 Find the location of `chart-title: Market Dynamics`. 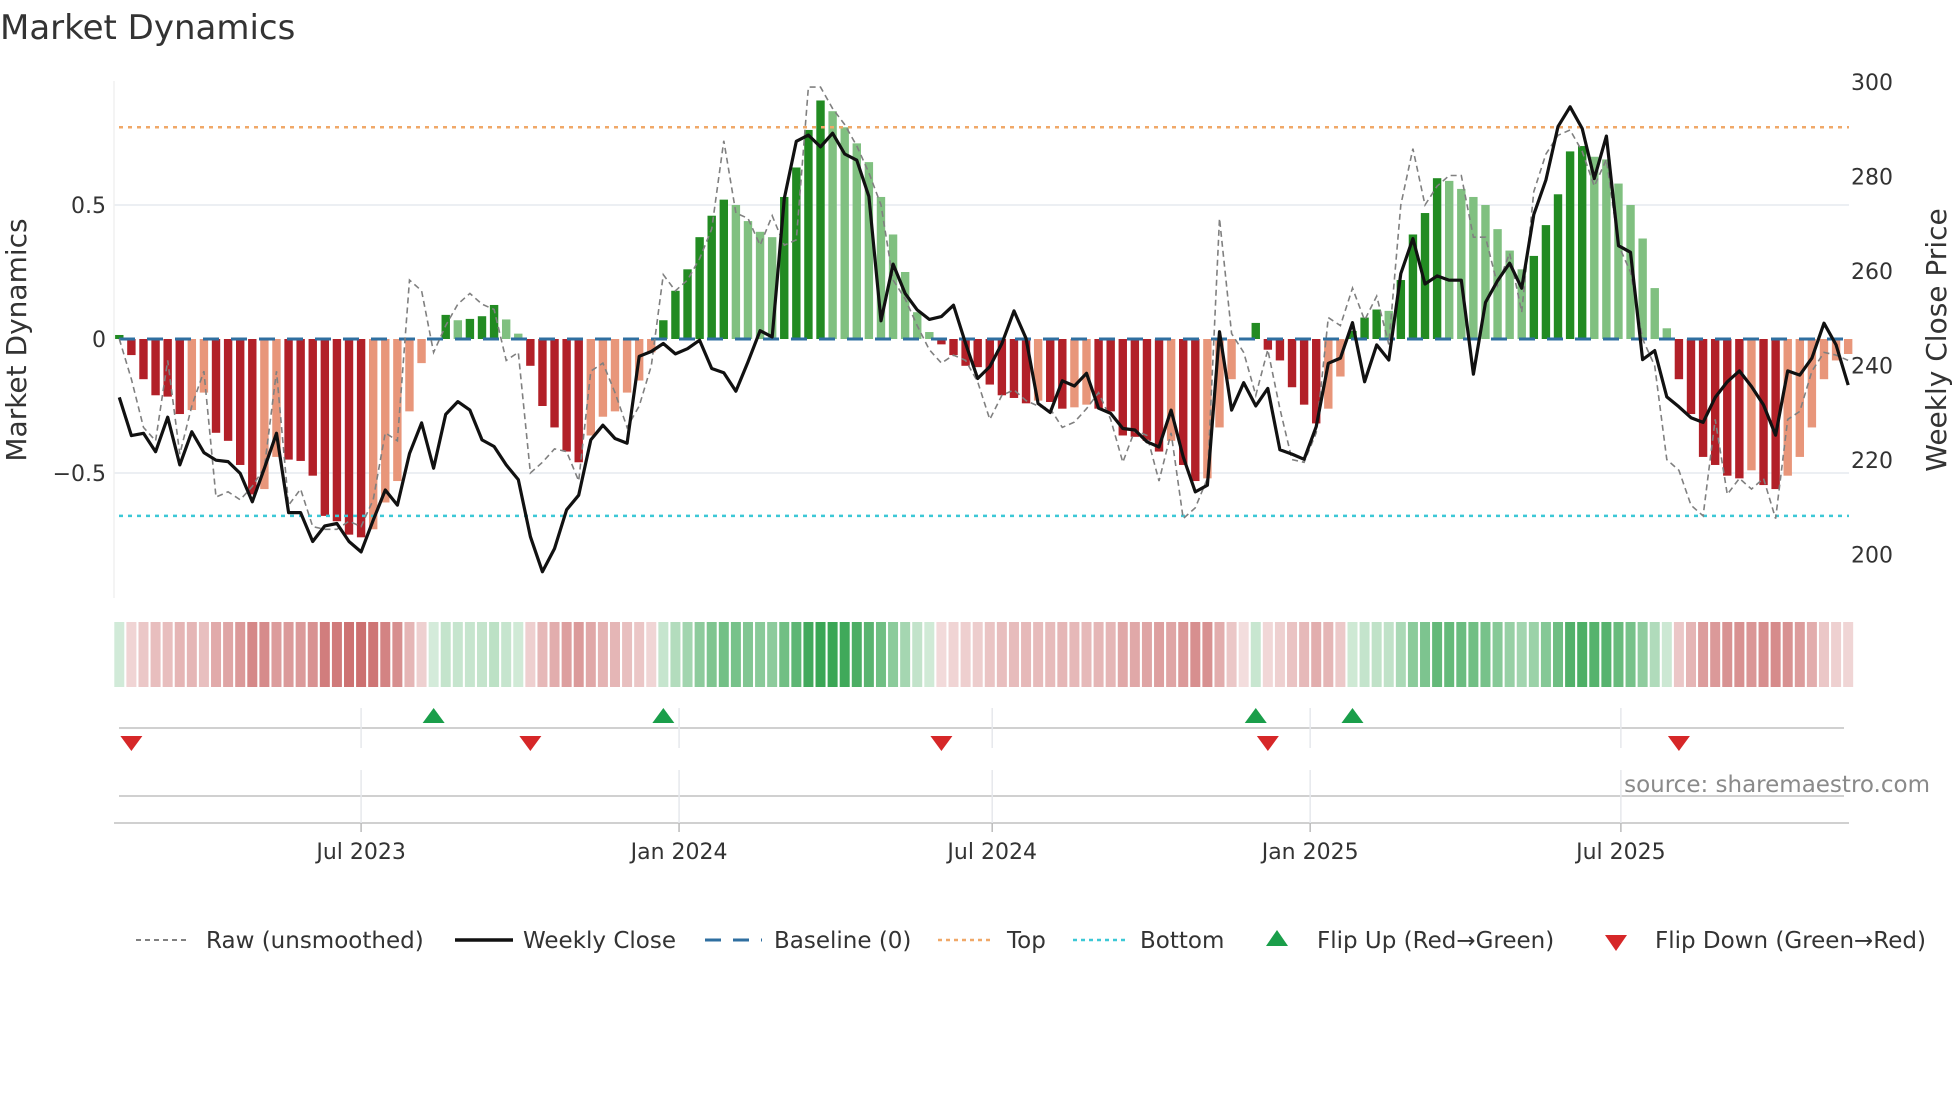

chart-title: Market Dynamics is located at coordinates (147, 28).